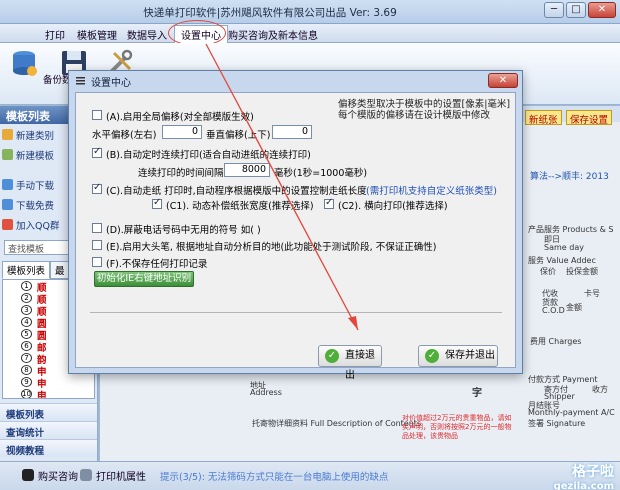  Describe the element at coordinates (97, 34) in the screenshot. I see `menu-template-manage: 模板管理` at that location.